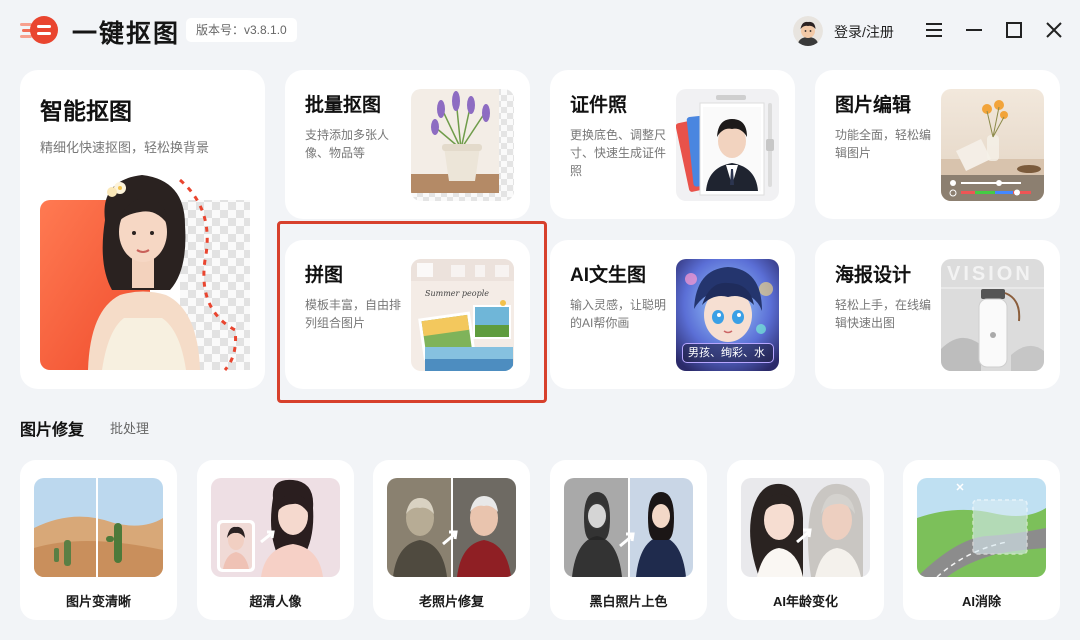  I want to click on app-logo-icon, so click(40, 30).